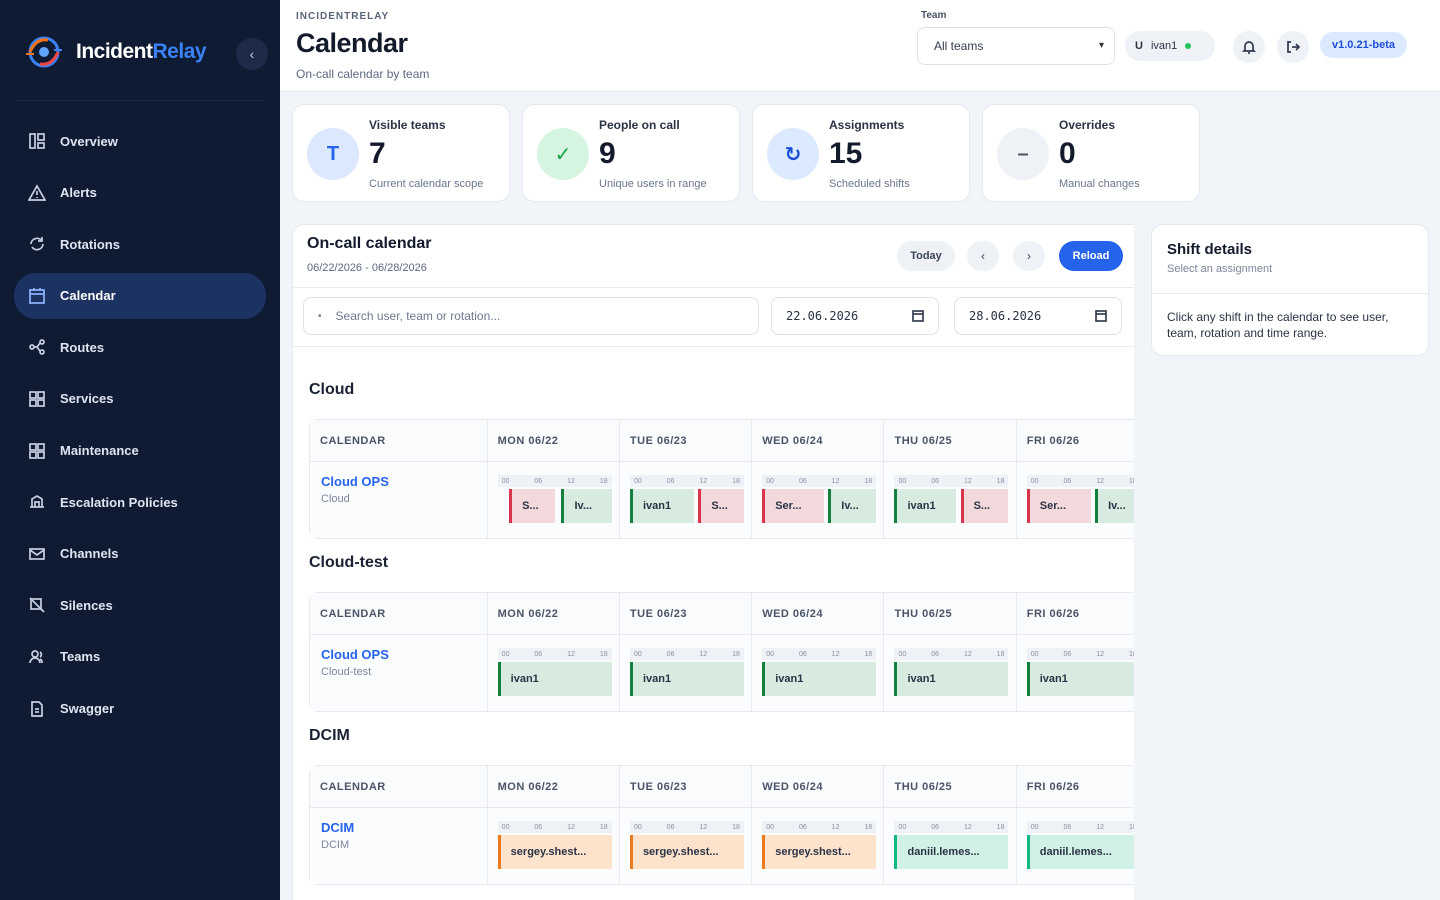 This screenshot has width=1440, height=900. What do you see at coordinates (119, 502) in the screenshot?
I see `sidebar-item-label: Escalation Policies` at bounding box center [119, 502].